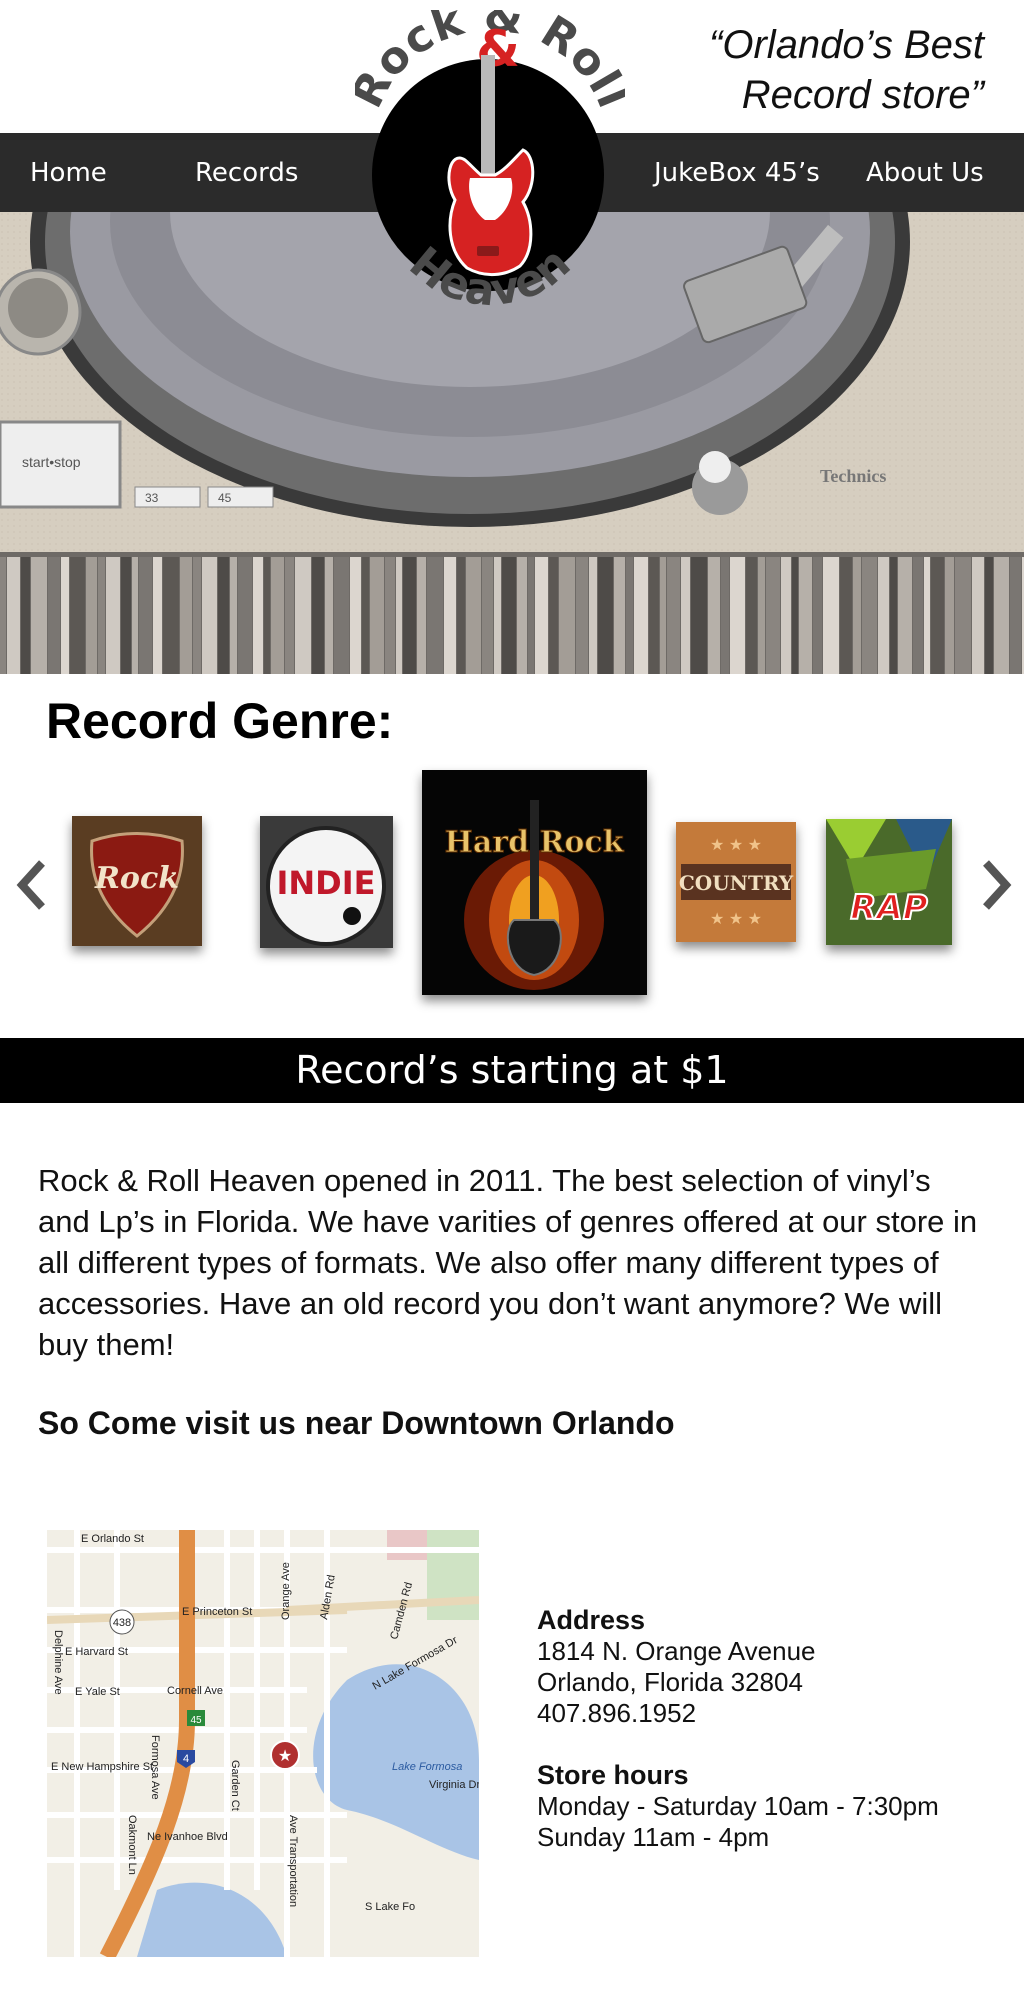 The height and width of the screenshot is (1995, 1024). I want to click on street-orange-ave: Orange Ave, so click(286, 1591).